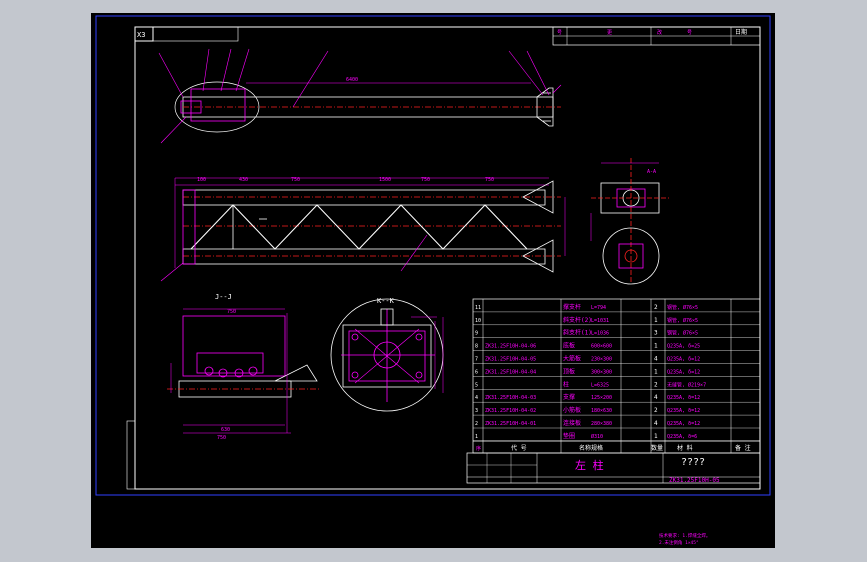 The height and width of the screenshot is (562, 867). What do you see at coordinates (601, 424) in the screenshot?
I see `parts-row-dim: 280×380` at bounding box center [601, 424].